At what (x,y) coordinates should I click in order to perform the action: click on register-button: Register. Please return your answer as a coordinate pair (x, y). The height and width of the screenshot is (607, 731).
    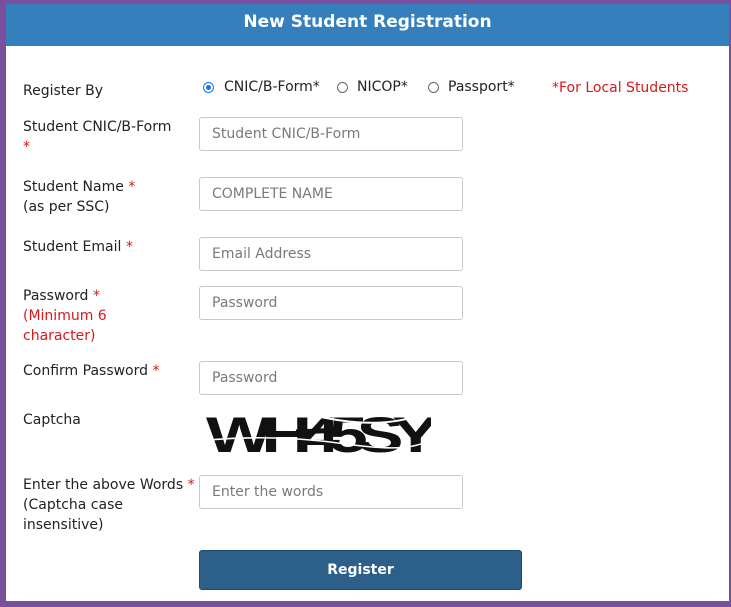
    Looking at the image, I should click on (360, 570).